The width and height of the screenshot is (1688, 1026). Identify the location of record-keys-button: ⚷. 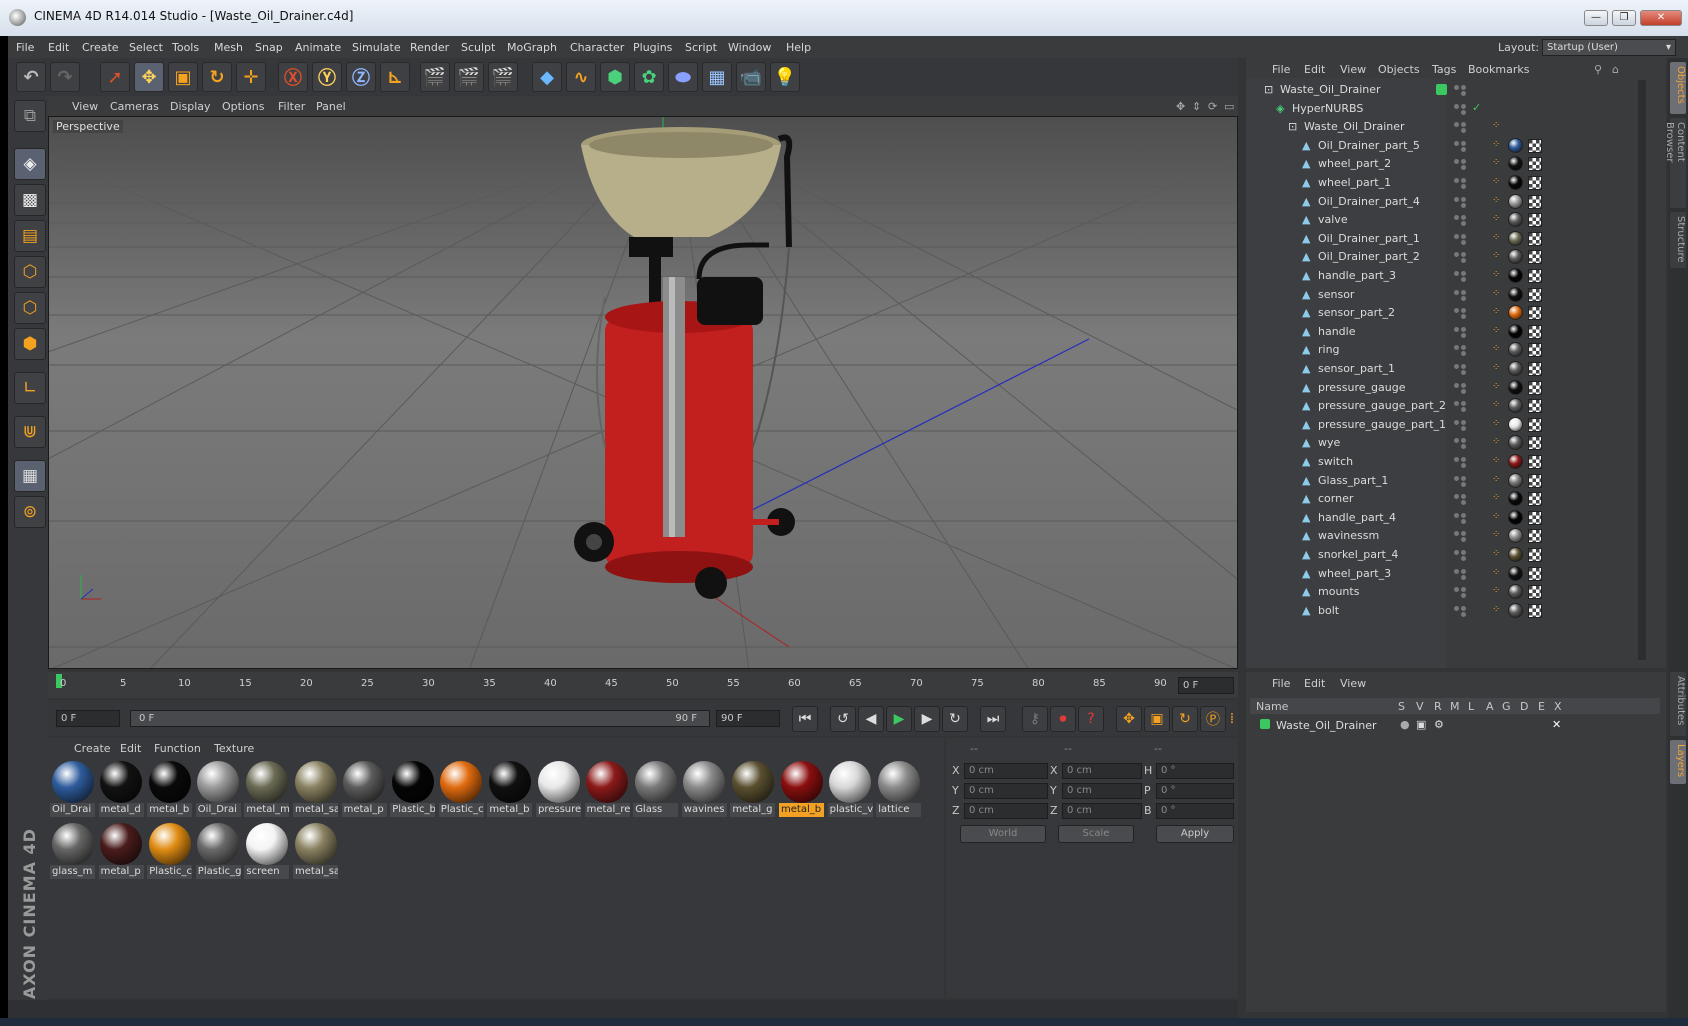
(1035, 719).